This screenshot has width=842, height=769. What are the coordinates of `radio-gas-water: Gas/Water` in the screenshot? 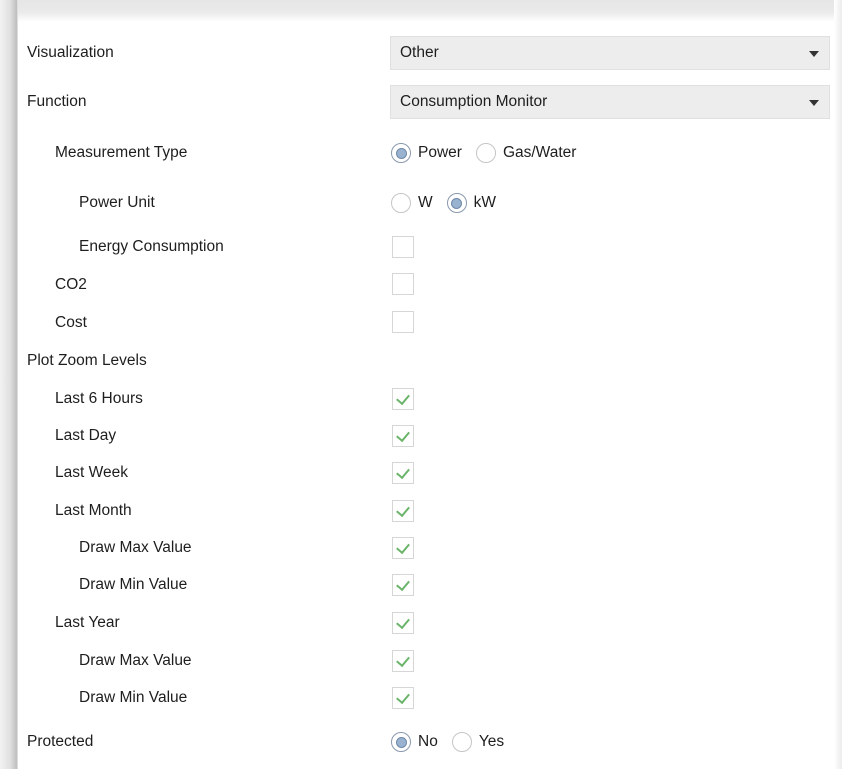 It's located at (526, 153).